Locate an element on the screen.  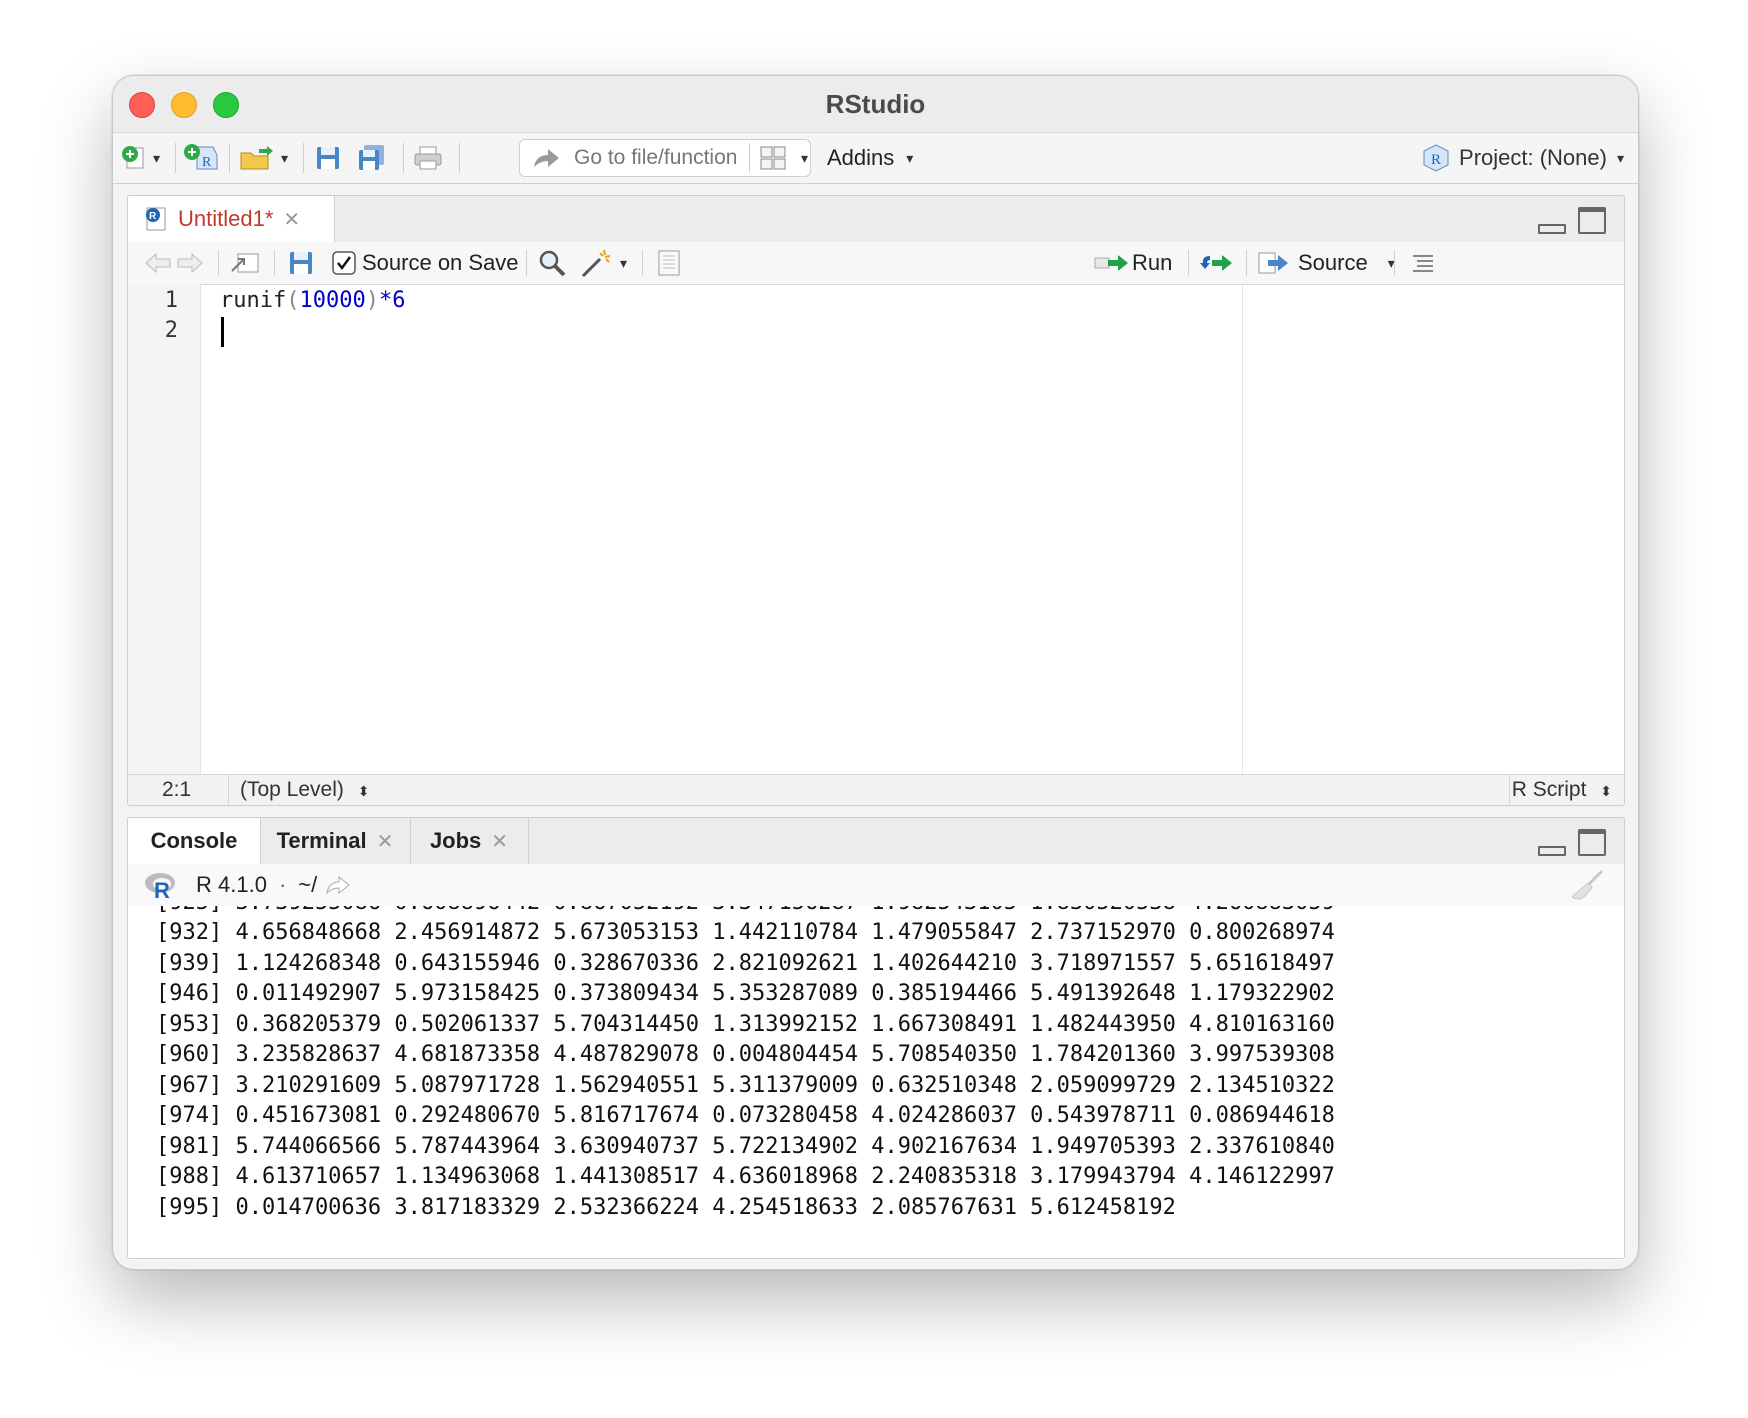
tab-terminal: Terminal ✕ is located at coordinates (335, 841).